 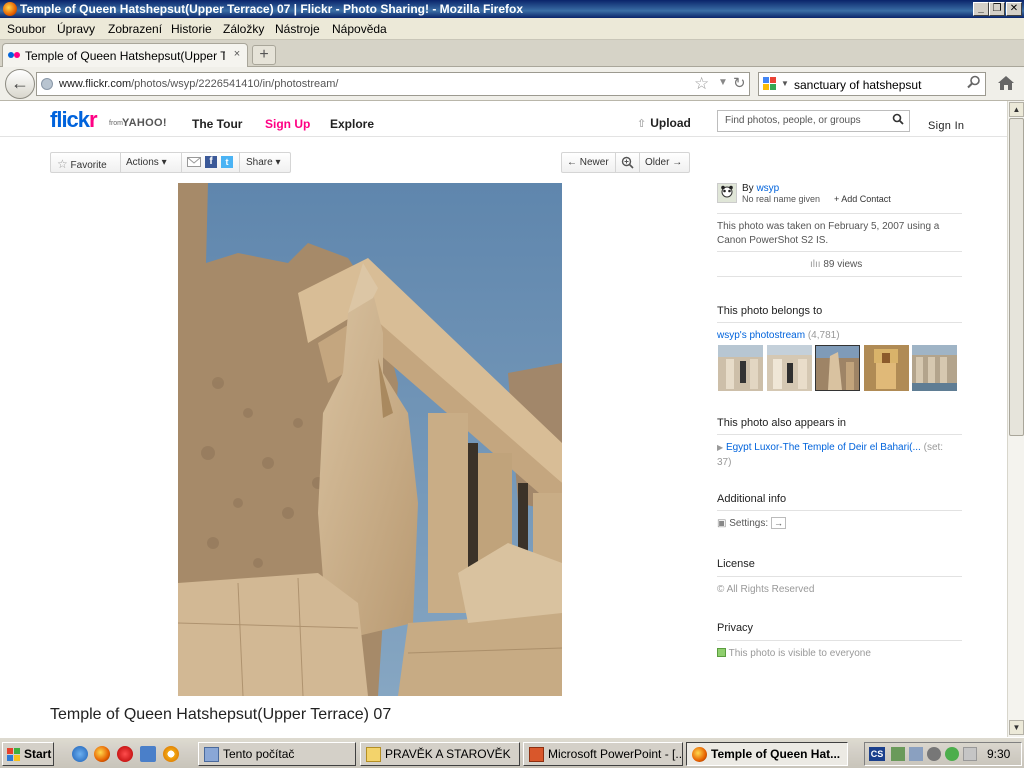 I want to click on copyright-icon: ©, so click(x=721, y=589).